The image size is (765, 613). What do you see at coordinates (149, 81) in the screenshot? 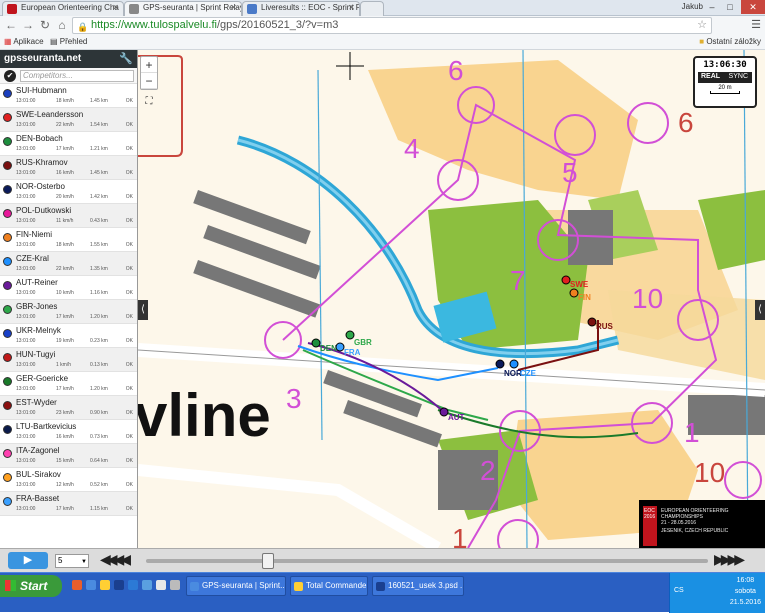
I see `zoom-out-button: −` at bounding box center [149, 81].